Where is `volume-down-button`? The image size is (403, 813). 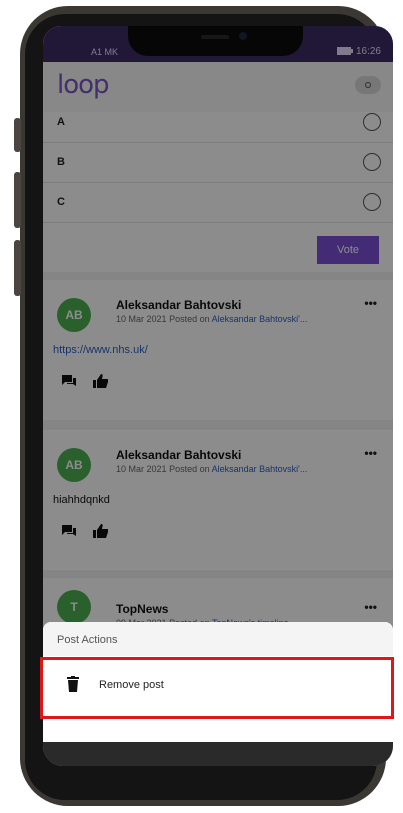 volume-down-button is located at coordinates (17, 268).